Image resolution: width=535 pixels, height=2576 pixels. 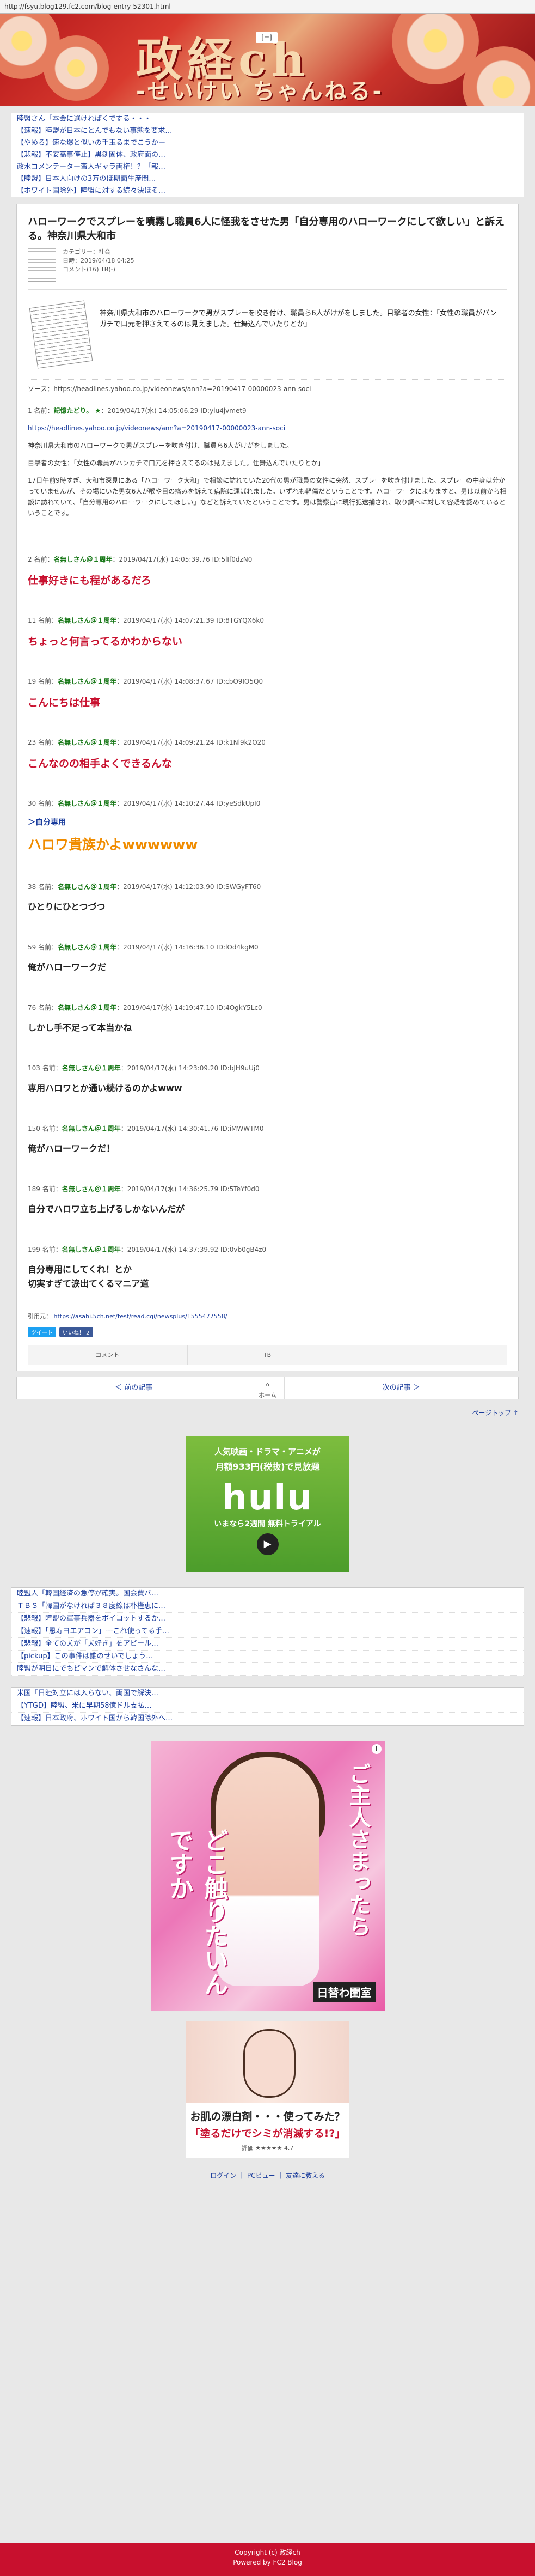 I want to click on post-body: 自分専用にしてくれ！とか 切実すぎて涙出てくるマニア道, so click(x=88, y=1277).